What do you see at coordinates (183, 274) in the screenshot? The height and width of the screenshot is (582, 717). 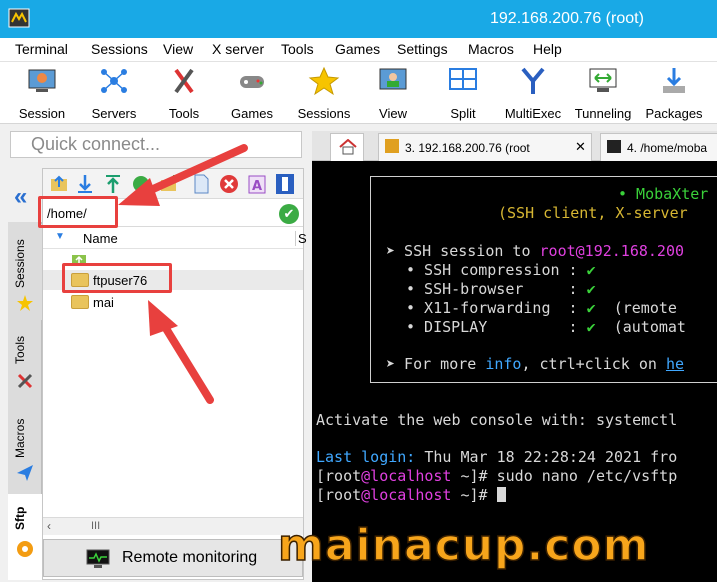 I see `annotation-arrows` at bounding box center [183, 274].